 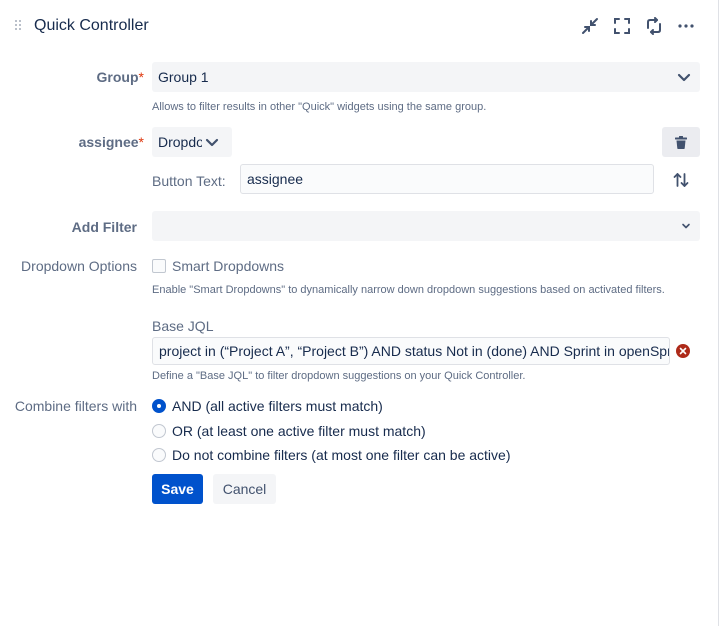 I want to click on button-text-label: Button Text:, so click(x=189, y=181).